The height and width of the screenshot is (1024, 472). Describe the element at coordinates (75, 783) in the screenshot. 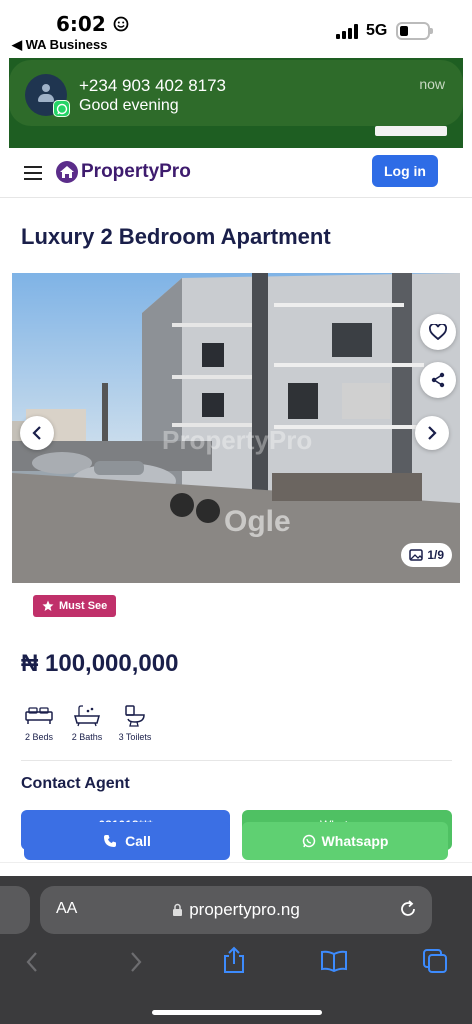

I see `contact-agent-heading: Contact Agent` at that location.